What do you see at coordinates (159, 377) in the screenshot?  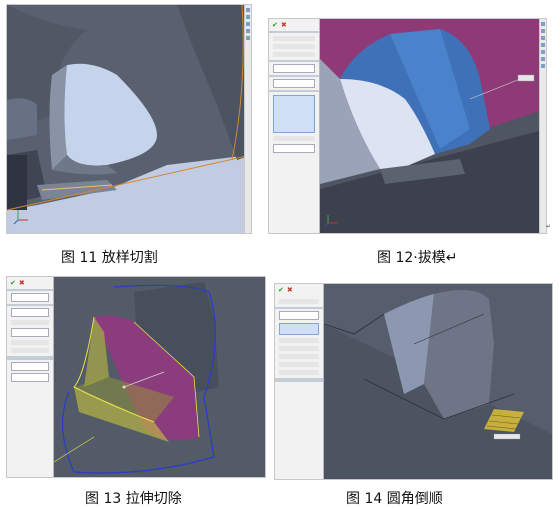 I see `fig13-model-render` at bounding box center [159, 377].